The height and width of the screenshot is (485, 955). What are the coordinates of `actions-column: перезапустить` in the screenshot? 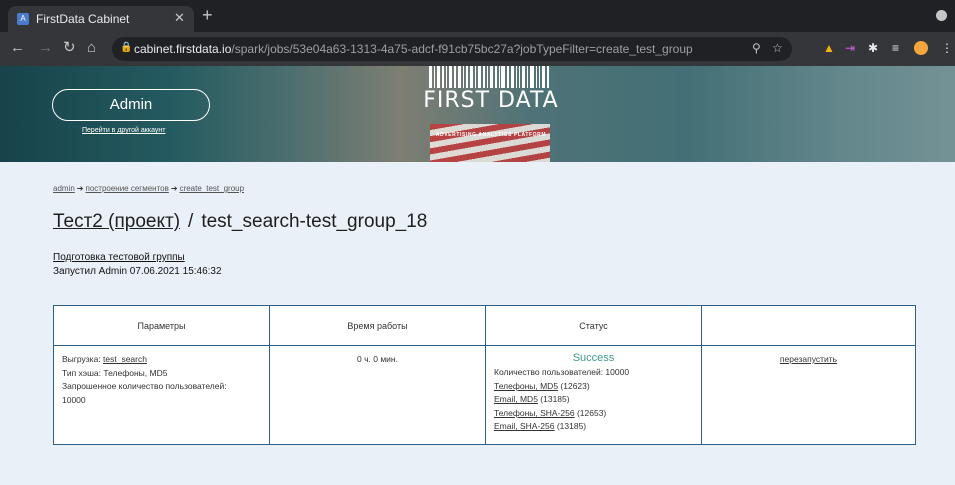 It's located at (808, 375).